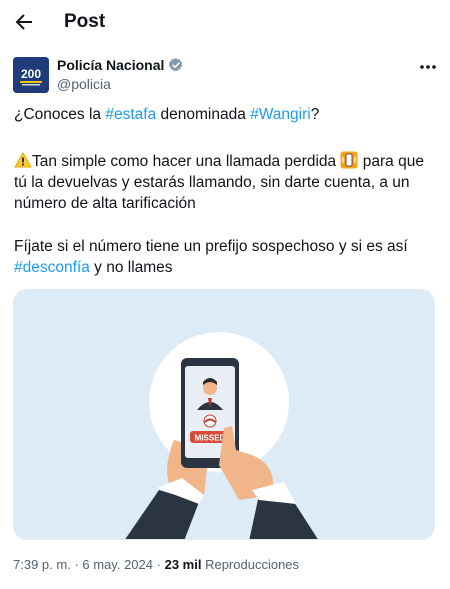  I want to click on text-span: denominada, so click(203, 114).